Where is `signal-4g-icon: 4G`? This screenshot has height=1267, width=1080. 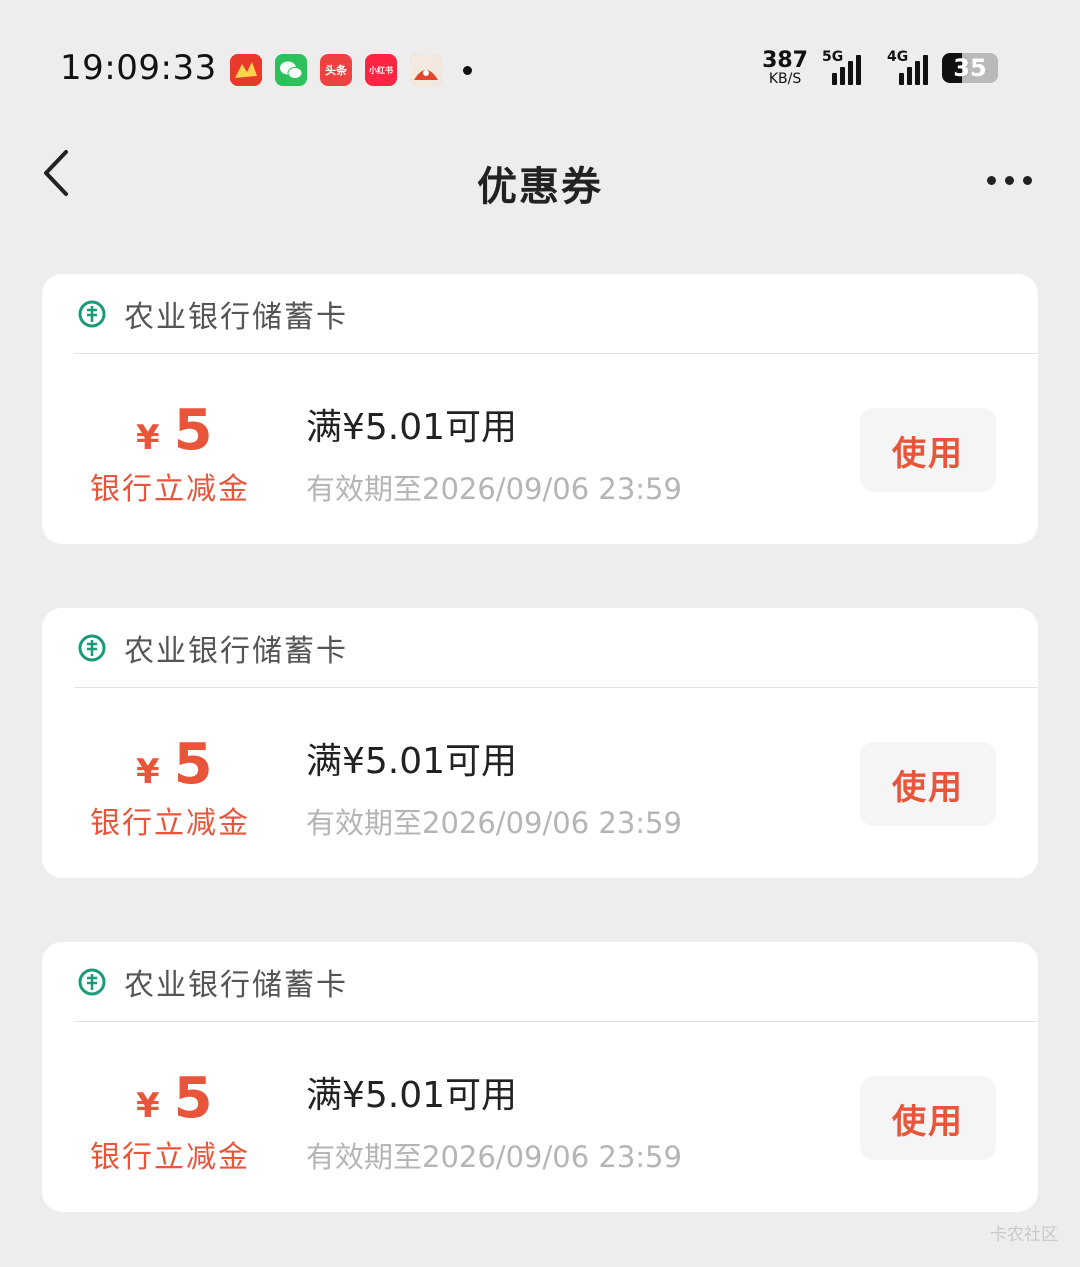 signal-4g-icon: 4G is located at coordinates (901, 67).